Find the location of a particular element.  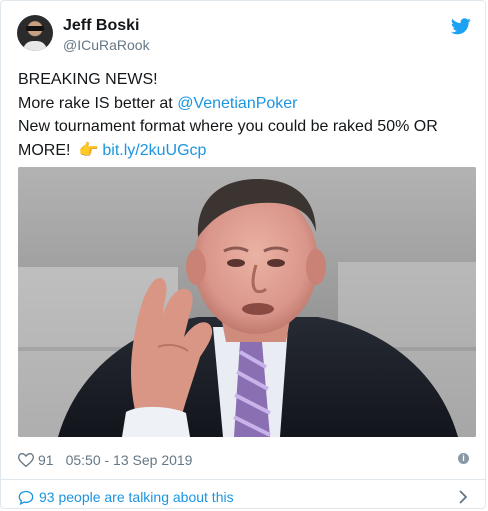

conversation-label: 93 people are talking about this is located at coordinates (136, 497).